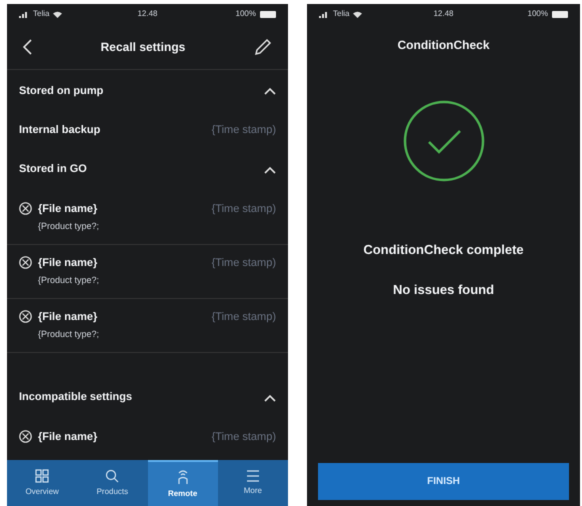 This screenshot has height=506, width=582. I want to click on section-heading: Stored on pump, so click(61, 91).